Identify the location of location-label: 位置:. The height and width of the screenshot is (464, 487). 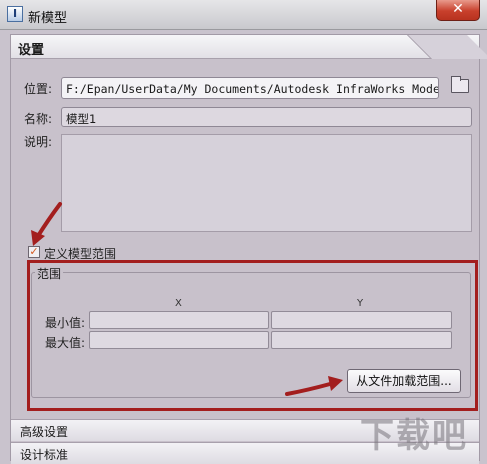
(38, 89).